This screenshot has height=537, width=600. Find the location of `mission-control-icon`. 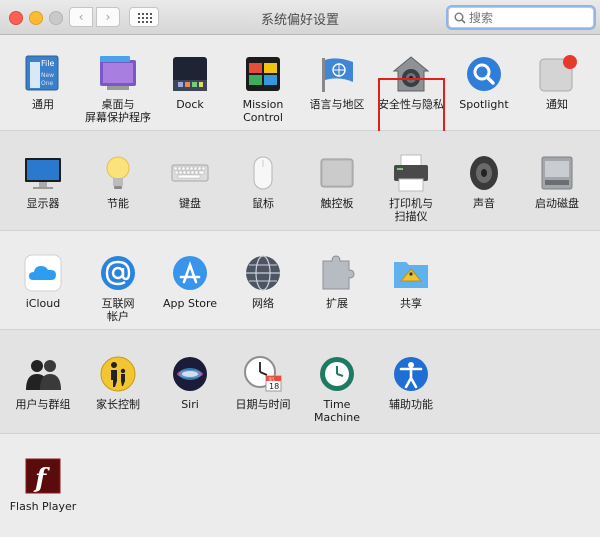

mission-control-icon is located at coordinates (263, 74).